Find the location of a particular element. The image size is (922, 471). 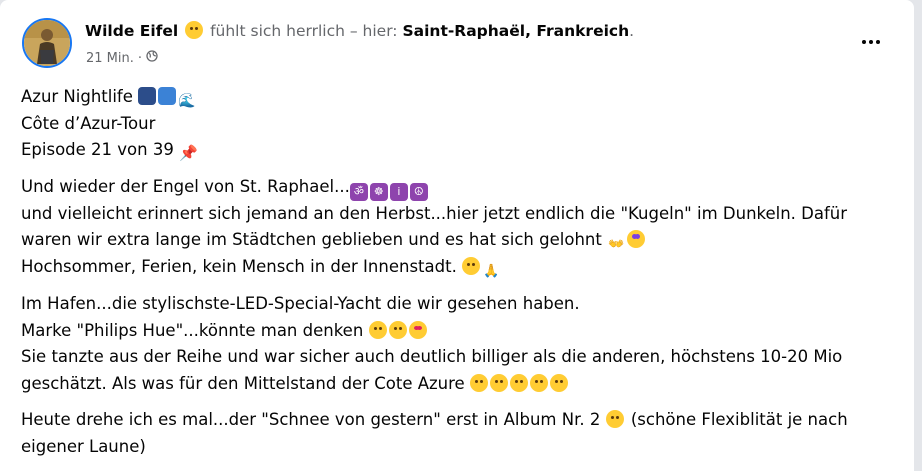

location-link: Saint-Raphaël, Frankreich is located at coordinates (515, 31).